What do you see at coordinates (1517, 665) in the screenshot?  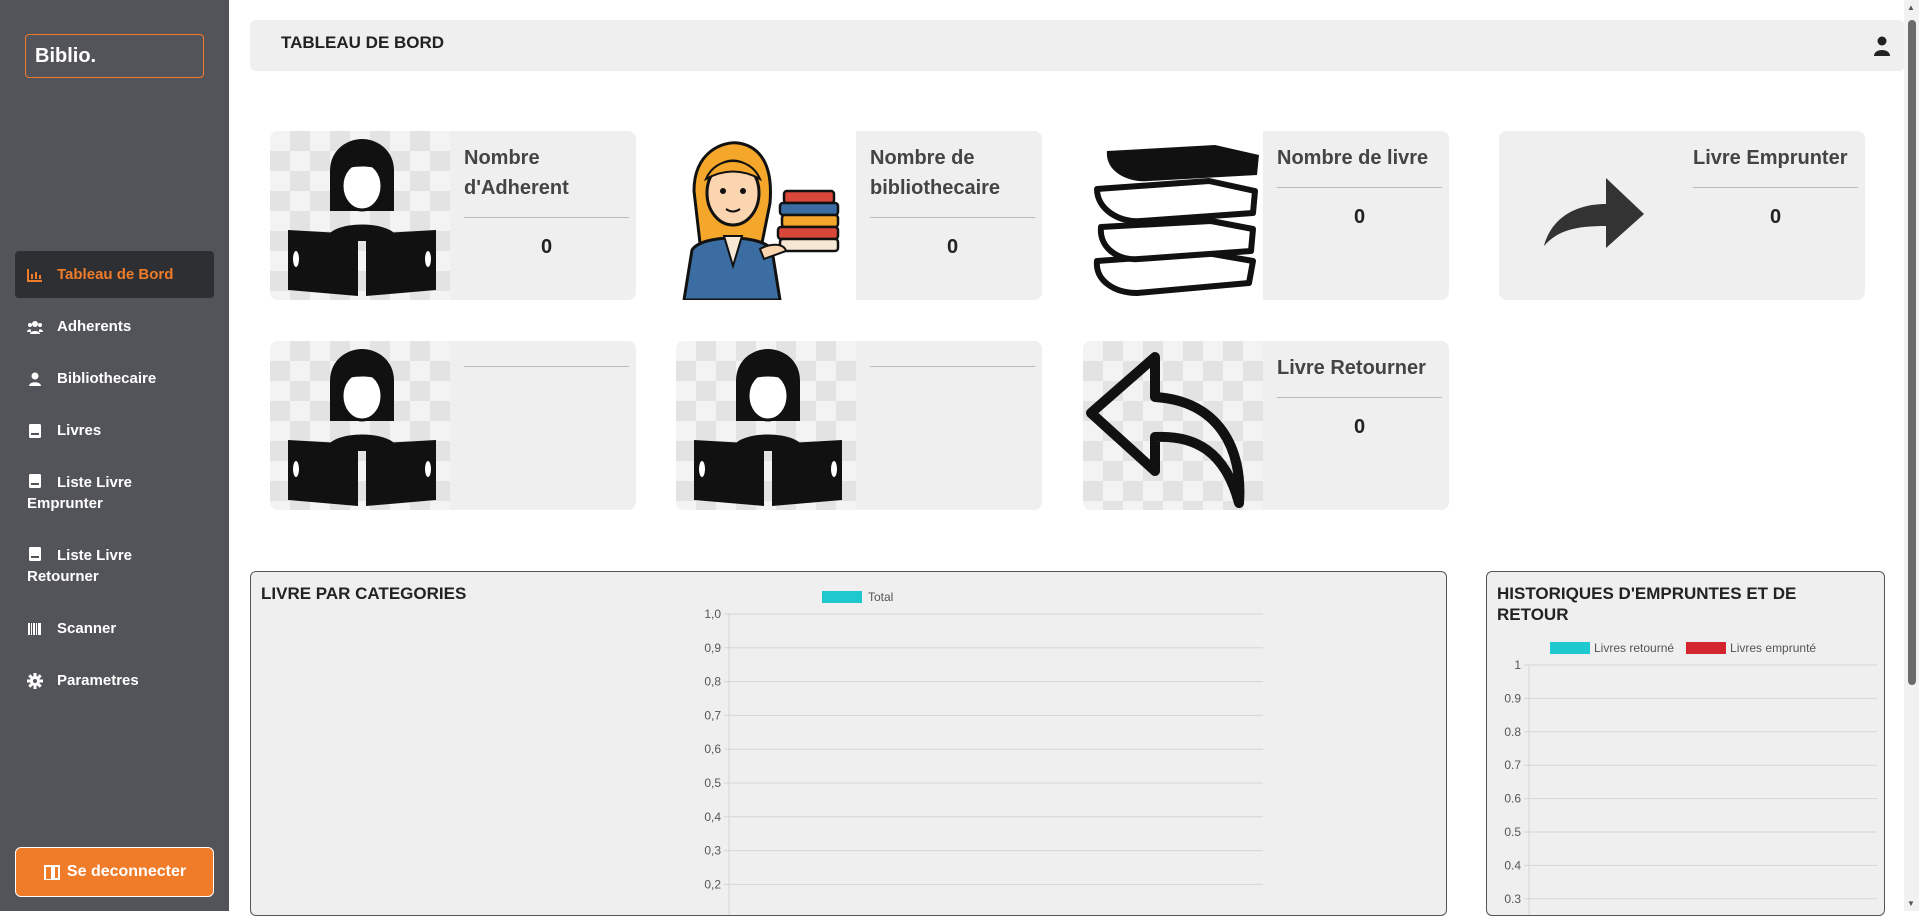 I see `y-tick-label: 1` at bounding box center [1517, 665].